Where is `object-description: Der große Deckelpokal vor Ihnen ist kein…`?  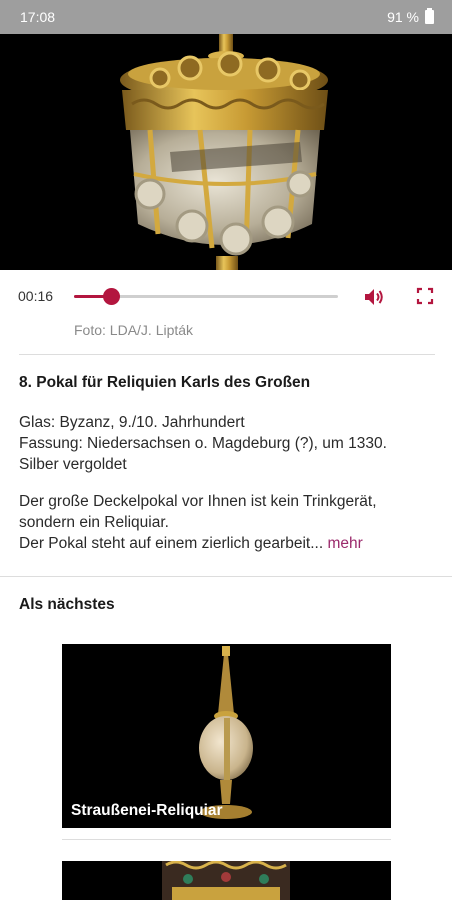
object-description: Der große Deckelpokal vor Ihnen ist kein… is located at coordinates (229, 522).